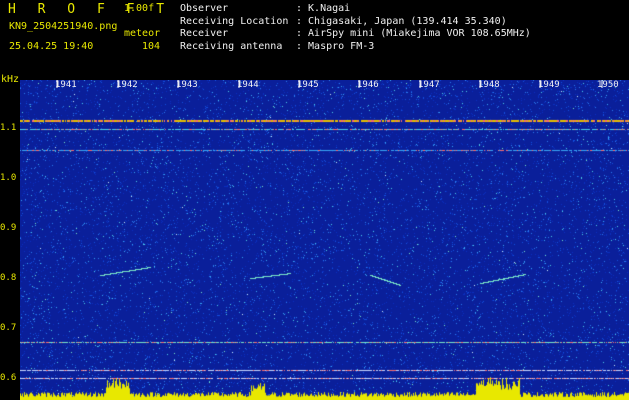 The height and width of the screenshot is (400, 629). What do you see at coordinates (608, 85) in the screenshot?
I see `time-tick-label: 1950` at bounding box center [608, 85].